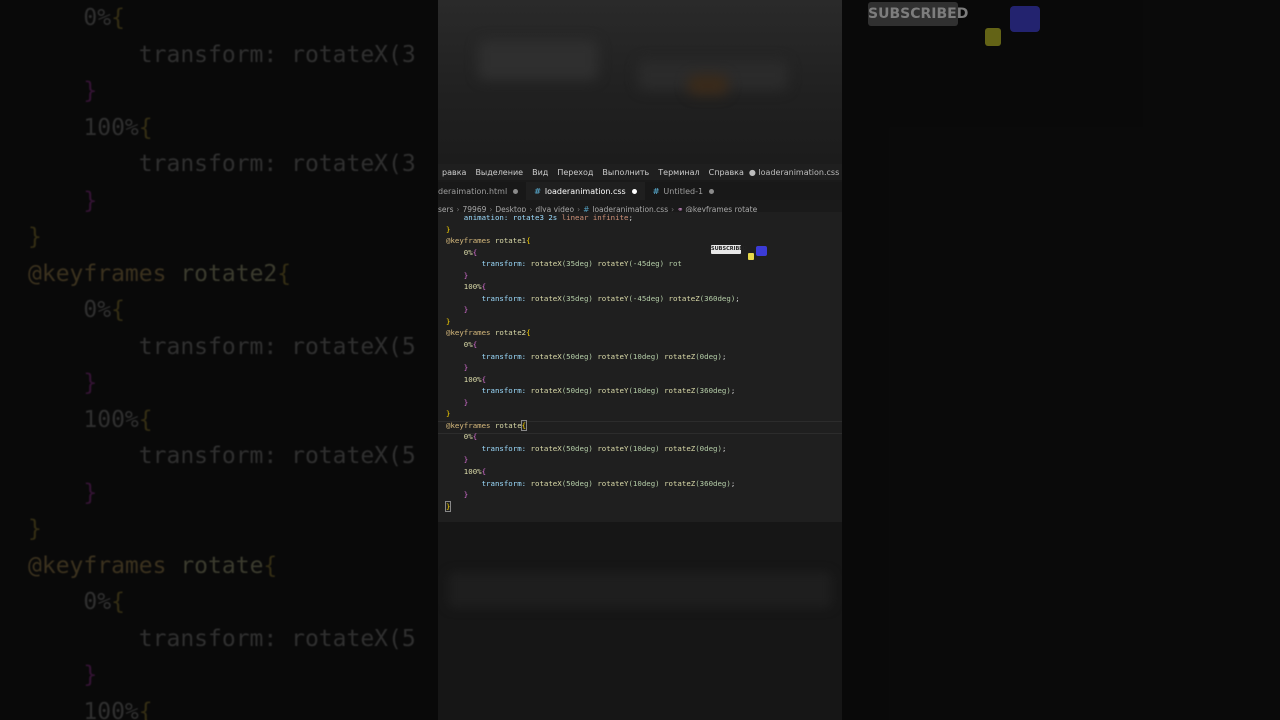 The width and height of the screenshot is (1280, 720). Describe the element at coordinates (729, 249) in the screenshot. I see `subscribed-badge: SUBSCRIBED` at that location.